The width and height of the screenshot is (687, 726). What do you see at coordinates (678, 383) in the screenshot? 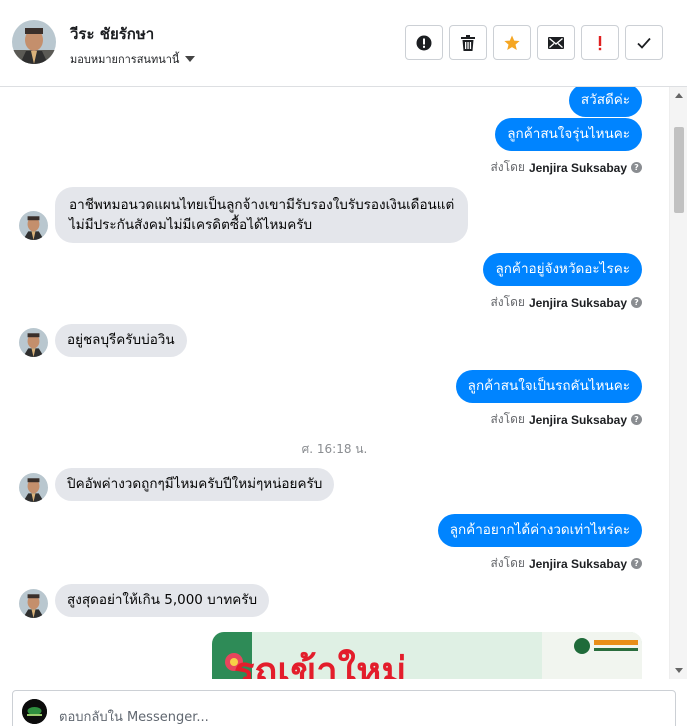
I see `thread-scrollbar` at bounding box center [678, 383].